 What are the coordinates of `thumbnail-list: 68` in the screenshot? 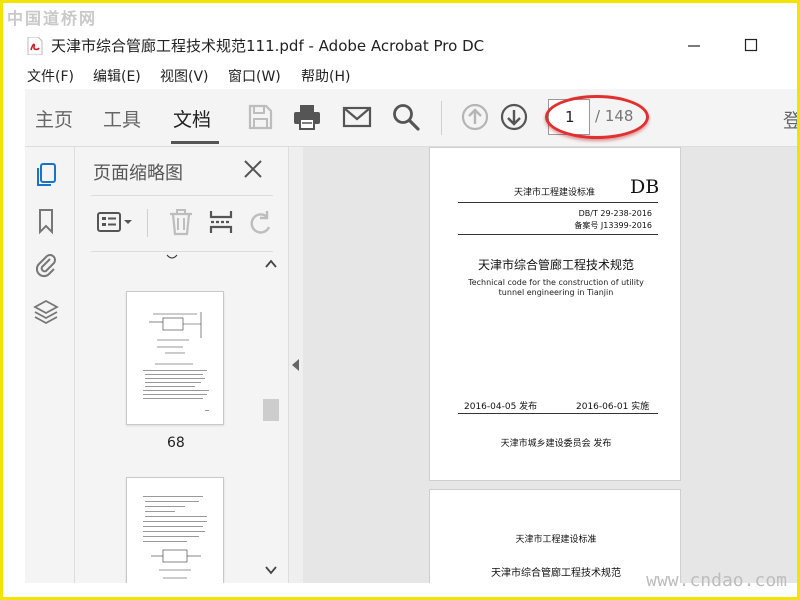 It's located at (182, 418).